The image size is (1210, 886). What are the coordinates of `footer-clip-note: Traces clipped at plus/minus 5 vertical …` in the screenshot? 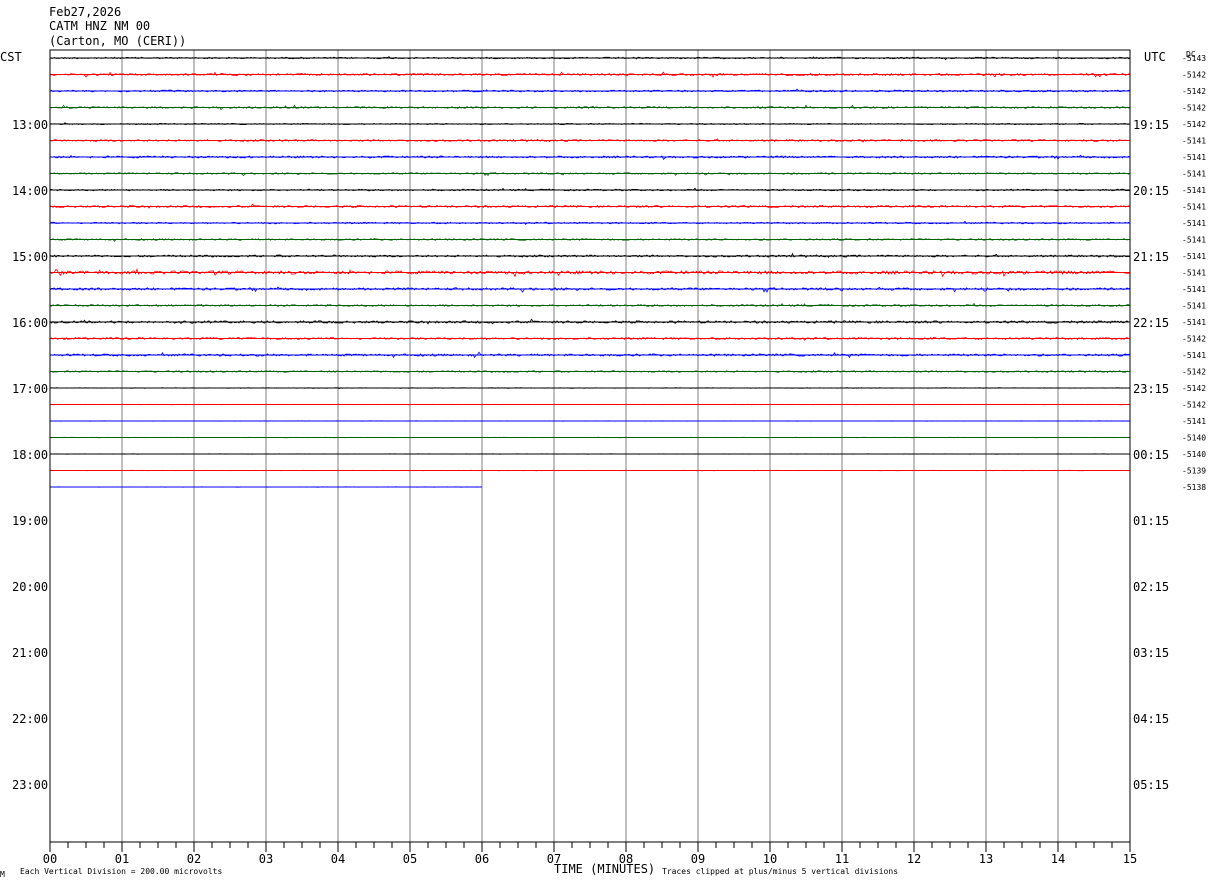 It's located at (780, 871).